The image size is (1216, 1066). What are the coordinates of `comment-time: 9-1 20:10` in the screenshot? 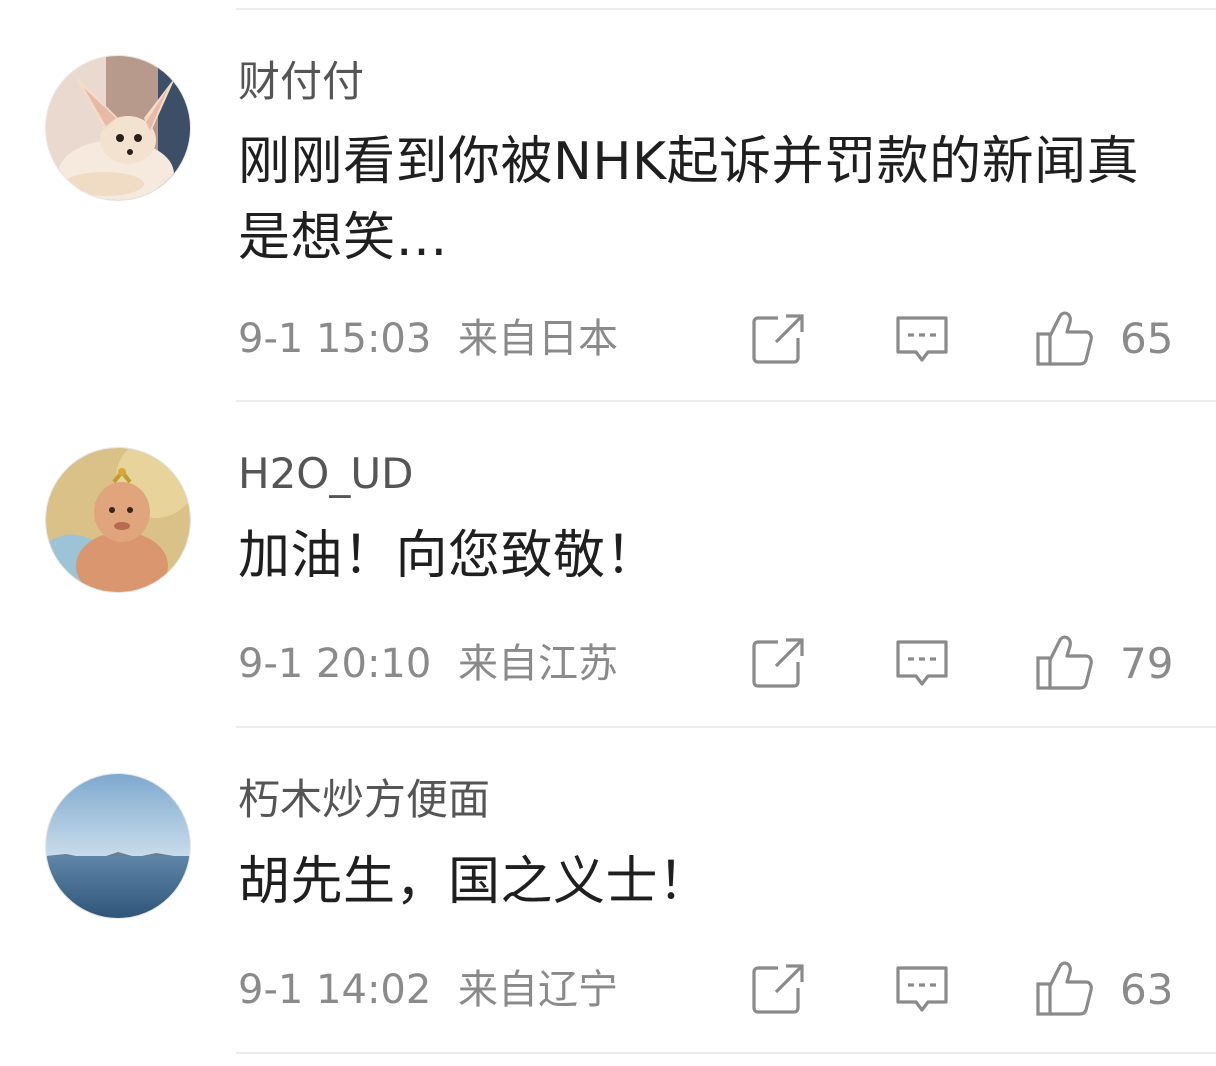 It's located at (335, 664).